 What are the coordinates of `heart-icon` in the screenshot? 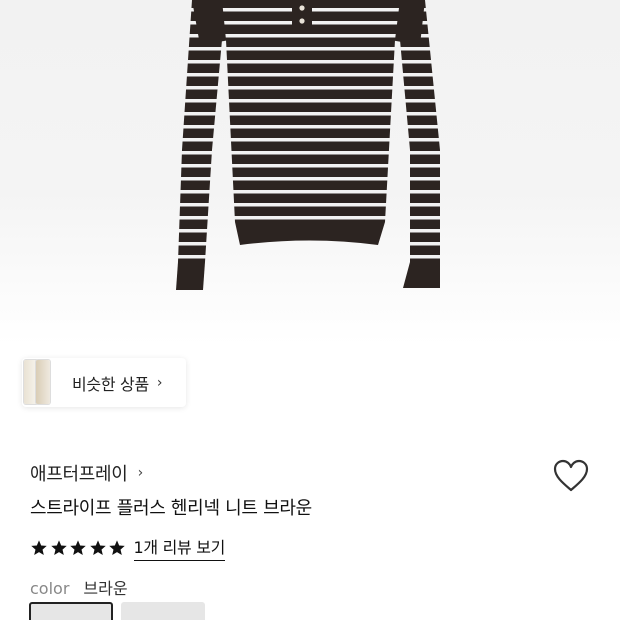 It's located at (571, 475).